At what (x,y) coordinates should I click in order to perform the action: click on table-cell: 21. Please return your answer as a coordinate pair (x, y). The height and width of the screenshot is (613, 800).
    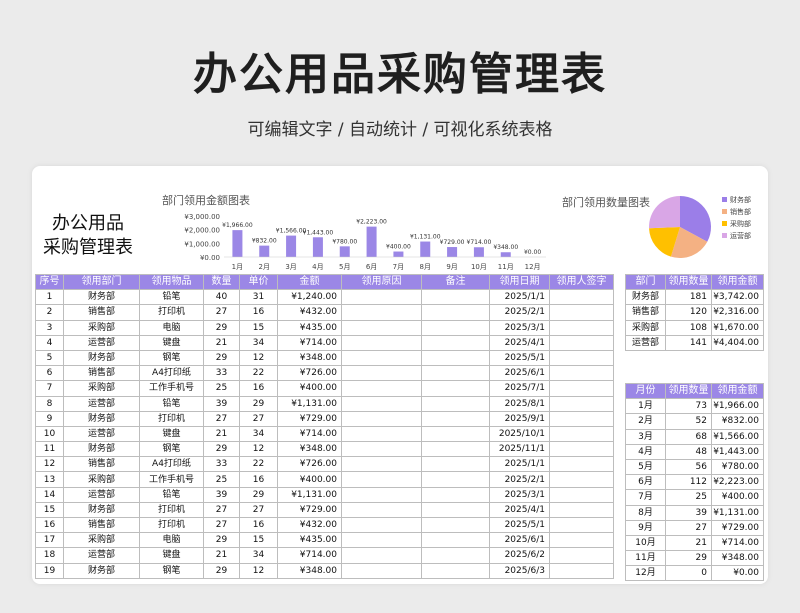
    Looking at the image, I should click on (221, 434).